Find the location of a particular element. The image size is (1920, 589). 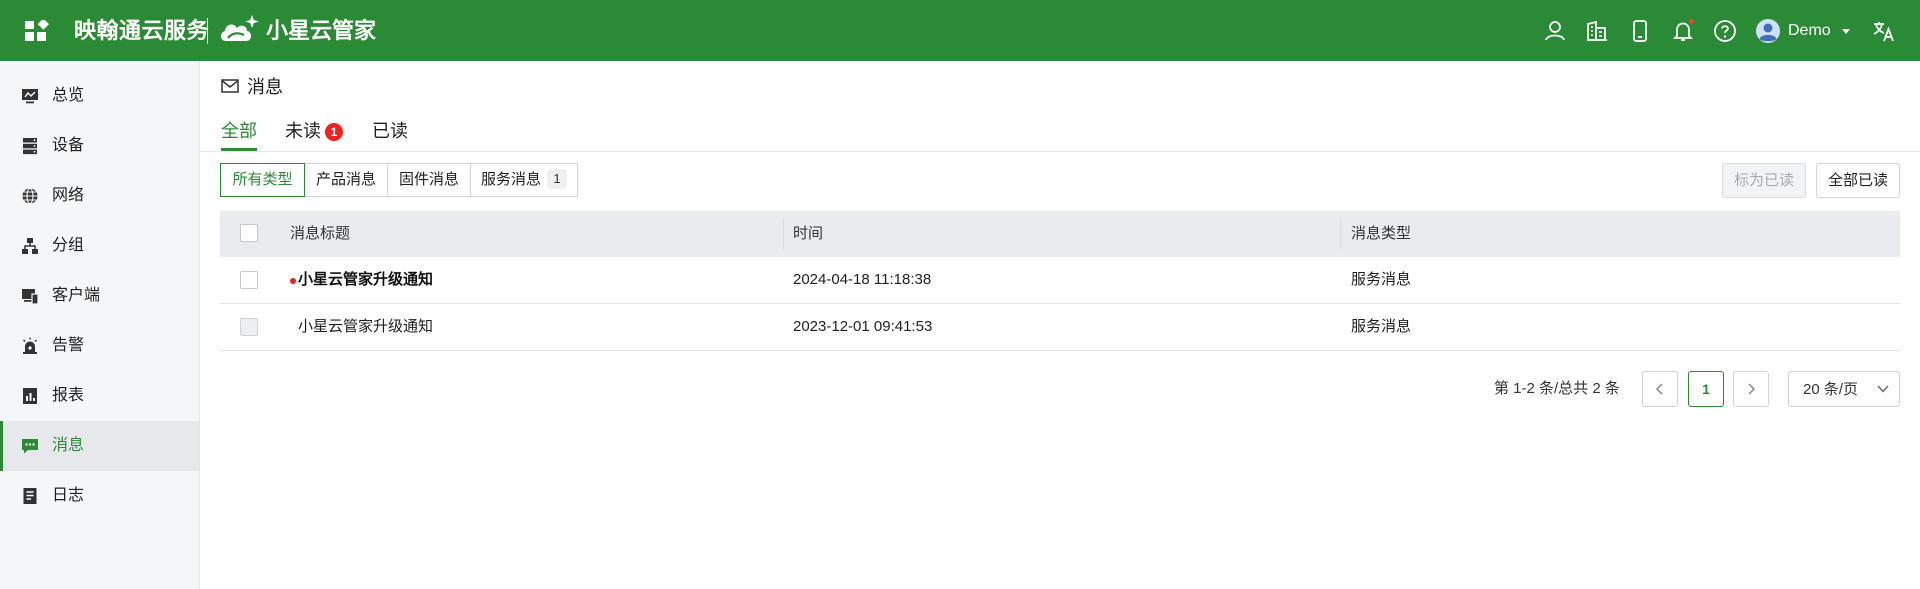

sidebar-item-label: 网络 is located at coordinates (68, 195).